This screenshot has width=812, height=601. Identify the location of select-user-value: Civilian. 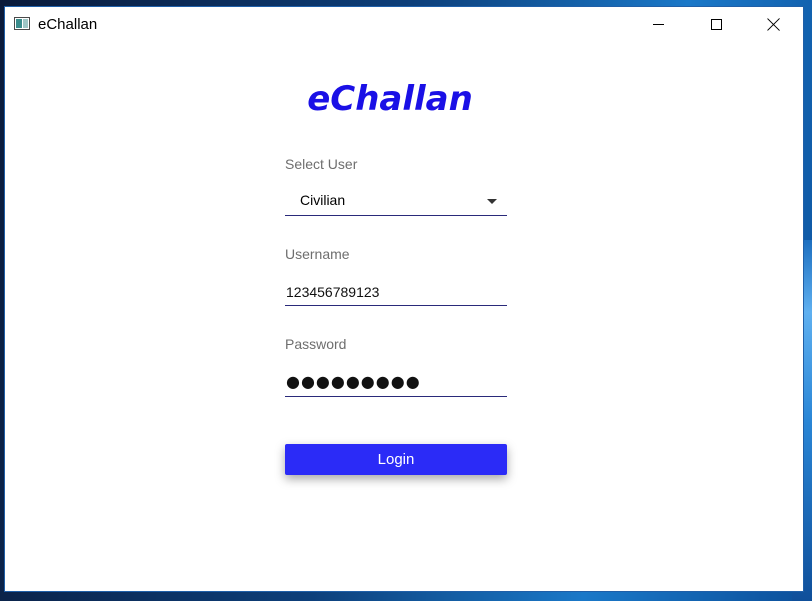
(323, 200).